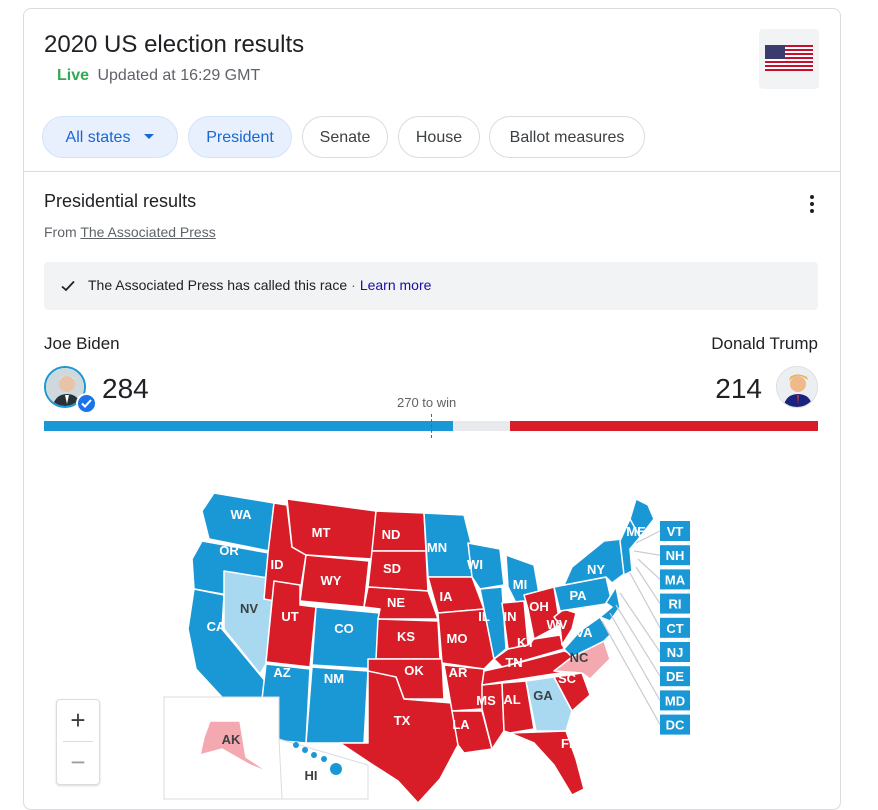 The image size is (878, 810). I want to click on zoom-control: + −, so click(78, 742).